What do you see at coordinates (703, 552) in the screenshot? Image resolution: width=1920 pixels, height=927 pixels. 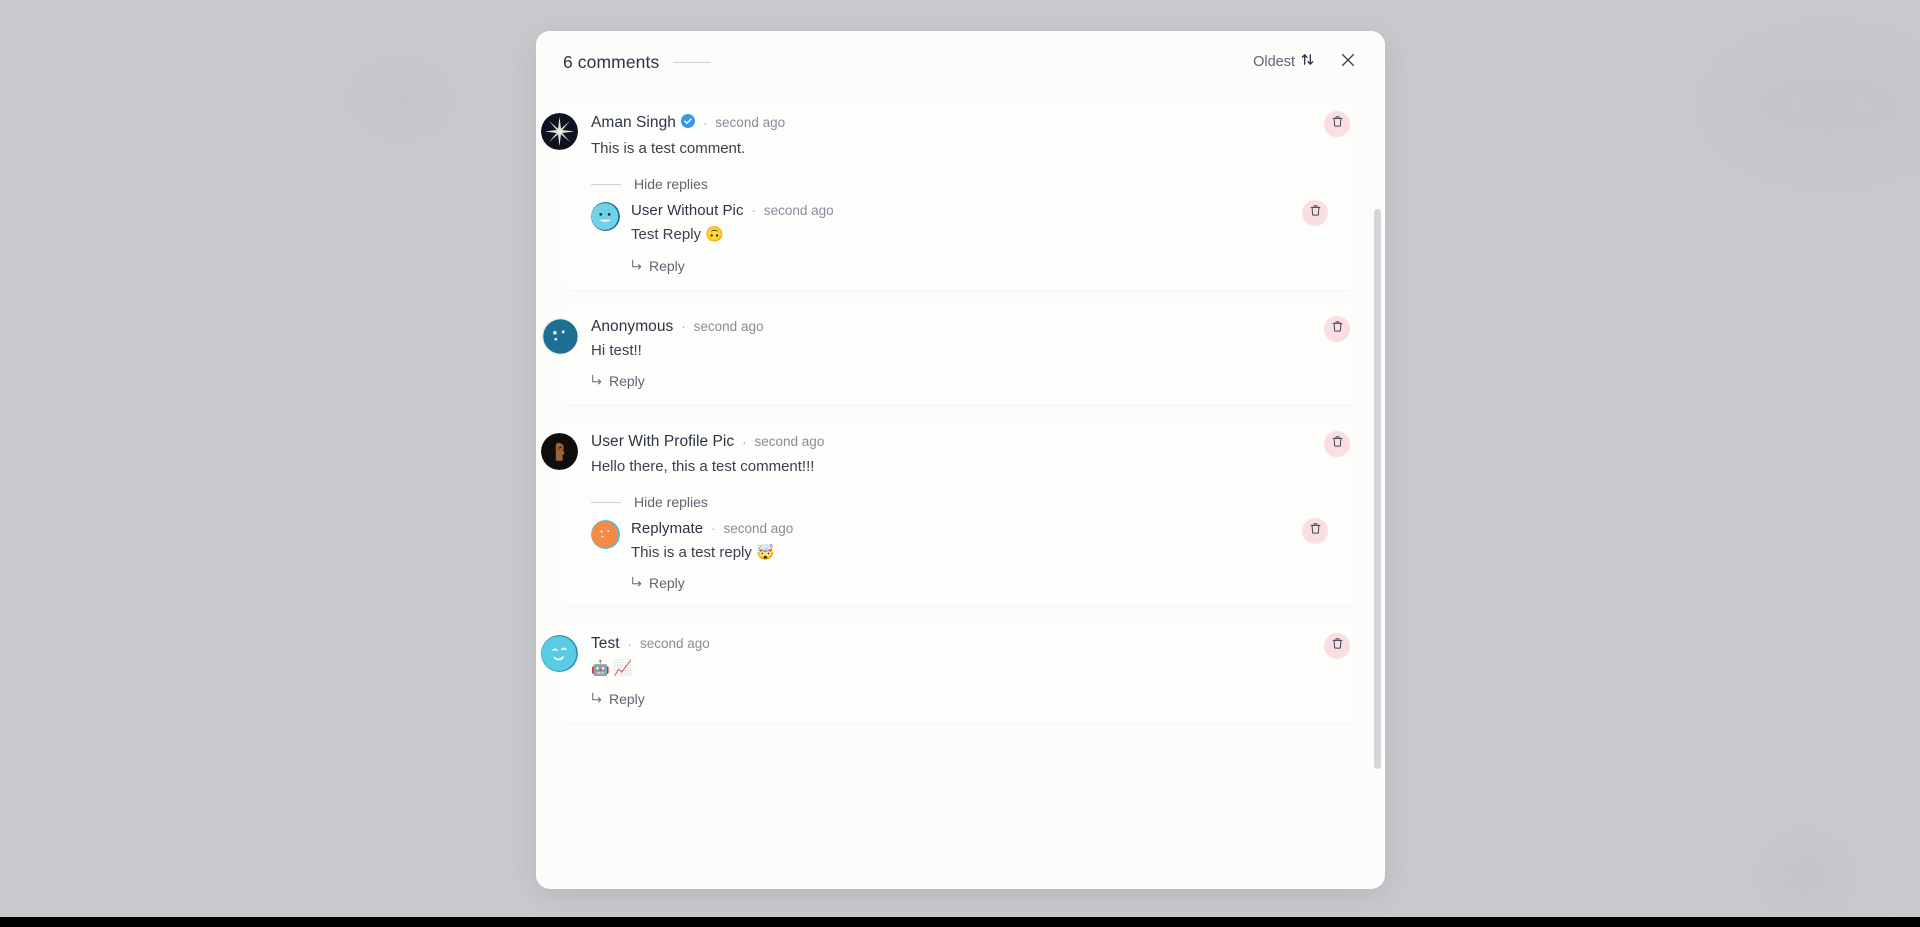 I see `reply-text: This is a test reply 🤯` at bounding box center [703, 552].